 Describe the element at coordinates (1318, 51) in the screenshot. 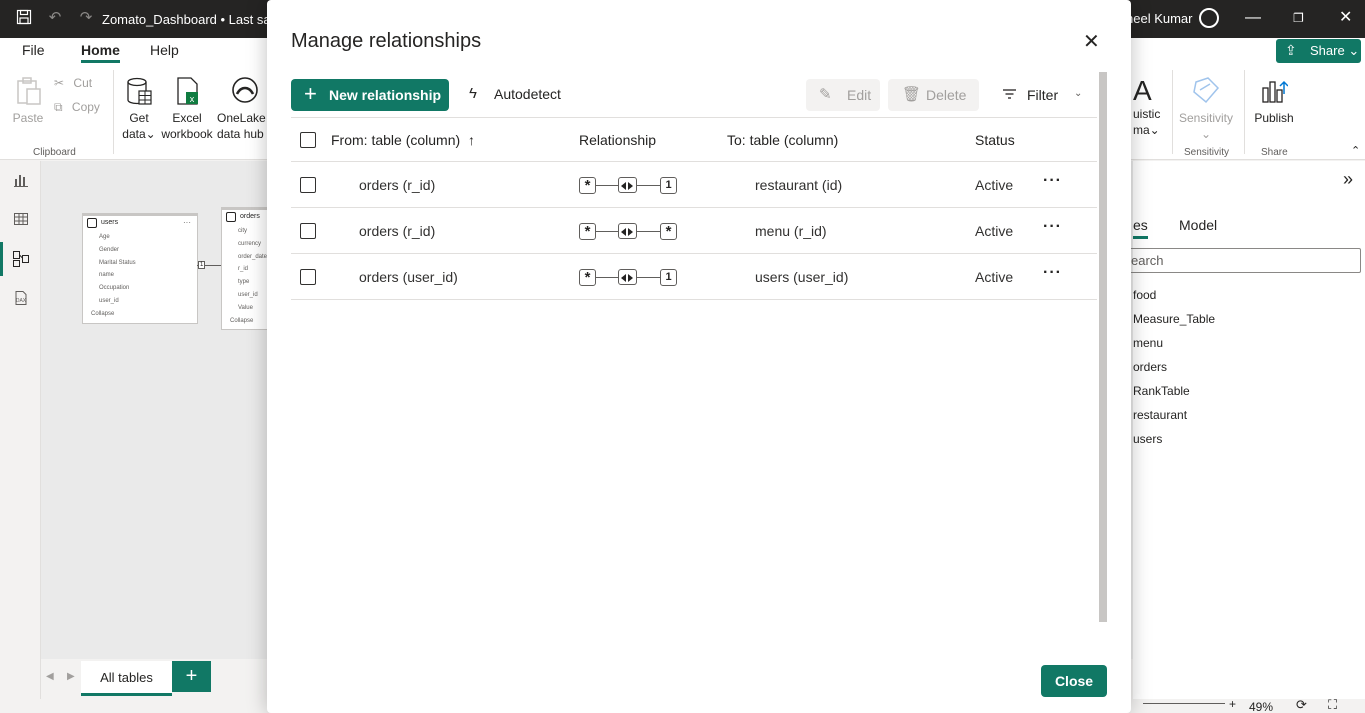

I see `share-button: ⇪ Share ⌄` at that location.